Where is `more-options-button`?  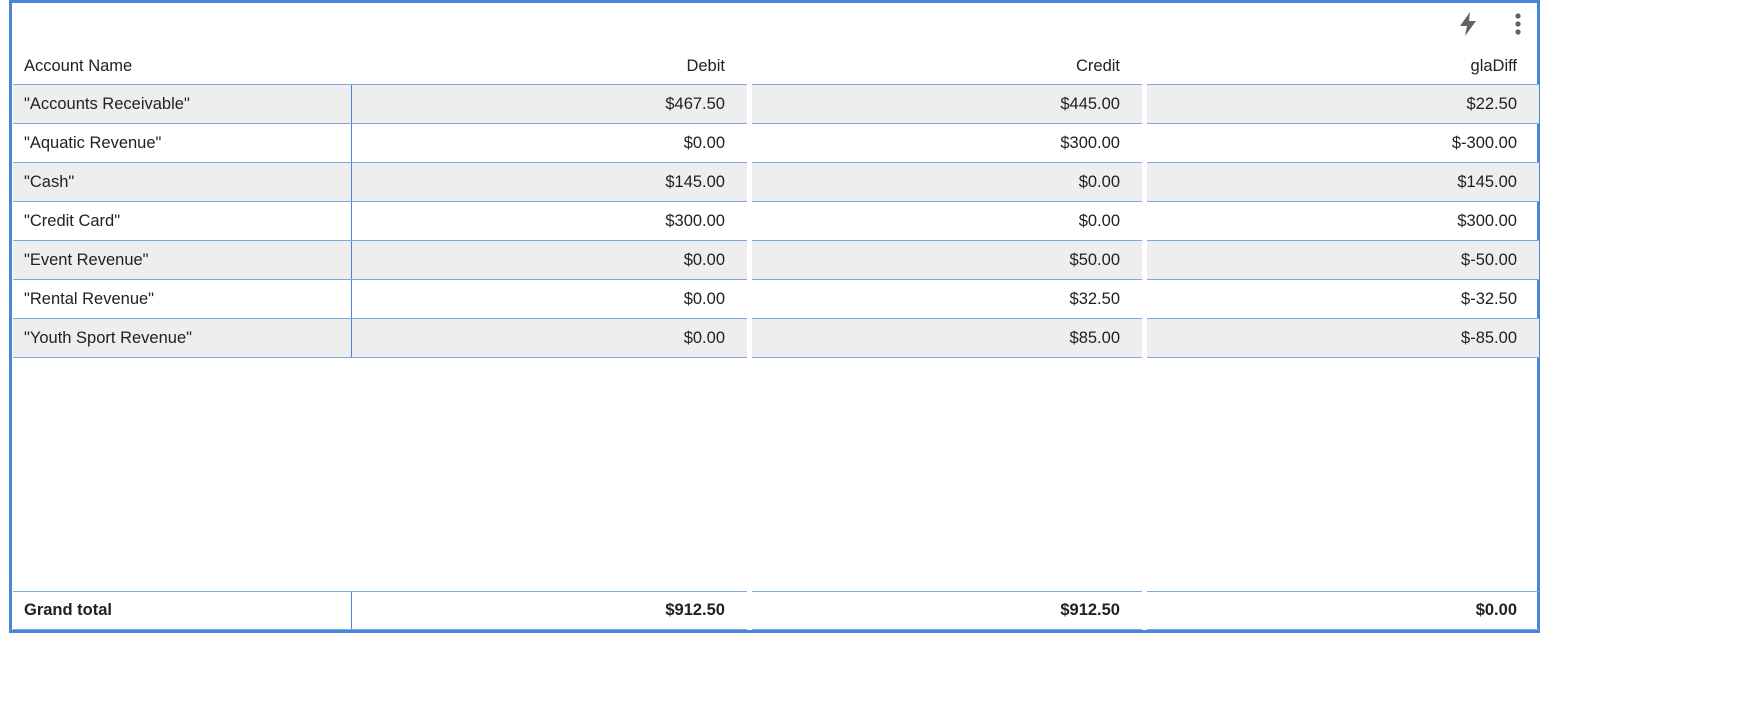
more-options-button is located at coordinates (1518, 24).